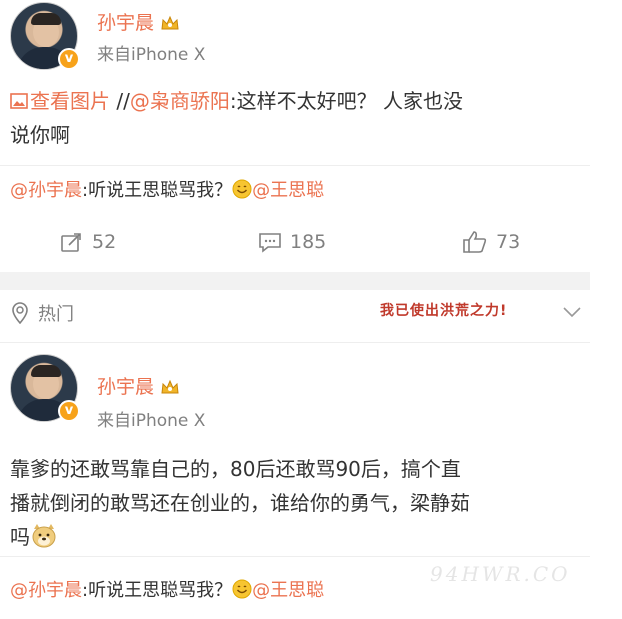 The height and width of the screenshot is (619, 622). Describe the element at coordinates (19, 101) in the screenshot. I see `image-icon` at that location.